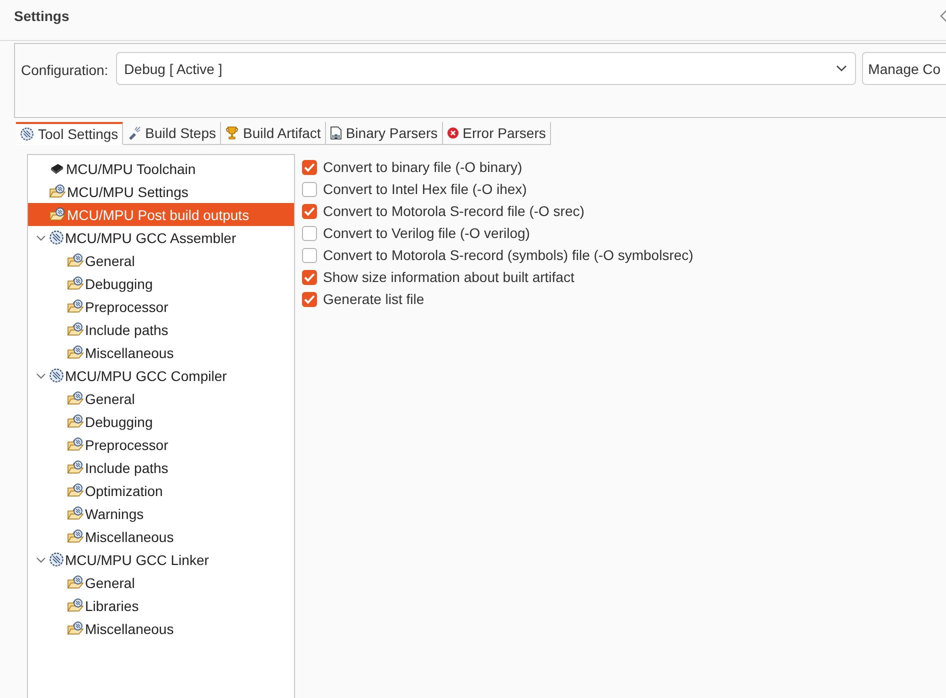 This screenshot has height=698, width=946. What do you see at coordinates (161, 168) in the screenshot?
I see `tree-item: MCU/MPU Toolchain` at bounding box center [161, 168].